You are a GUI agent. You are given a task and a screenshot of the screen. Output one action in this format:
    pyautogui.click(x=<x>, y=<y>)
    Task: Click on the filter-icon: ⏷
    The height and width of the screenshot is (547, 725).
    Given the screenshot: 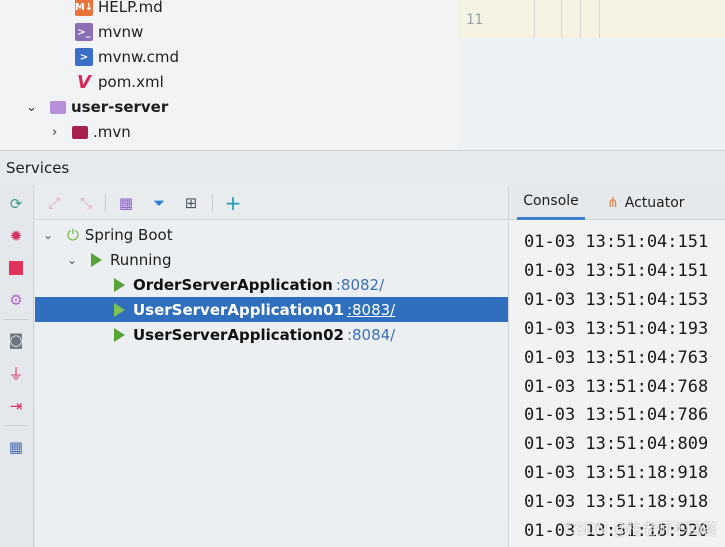 What is the action you would take?
    pyautogui.click(x=159, y=203)
    